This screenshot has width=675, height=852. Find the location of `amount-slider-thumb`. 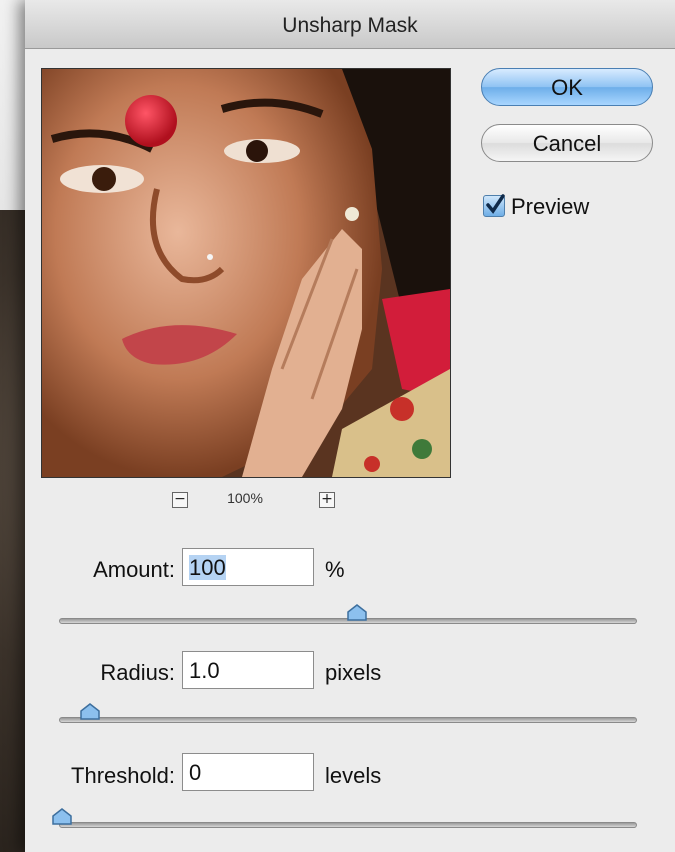

amount-slider-thumb is located at coordinates (357, 613).